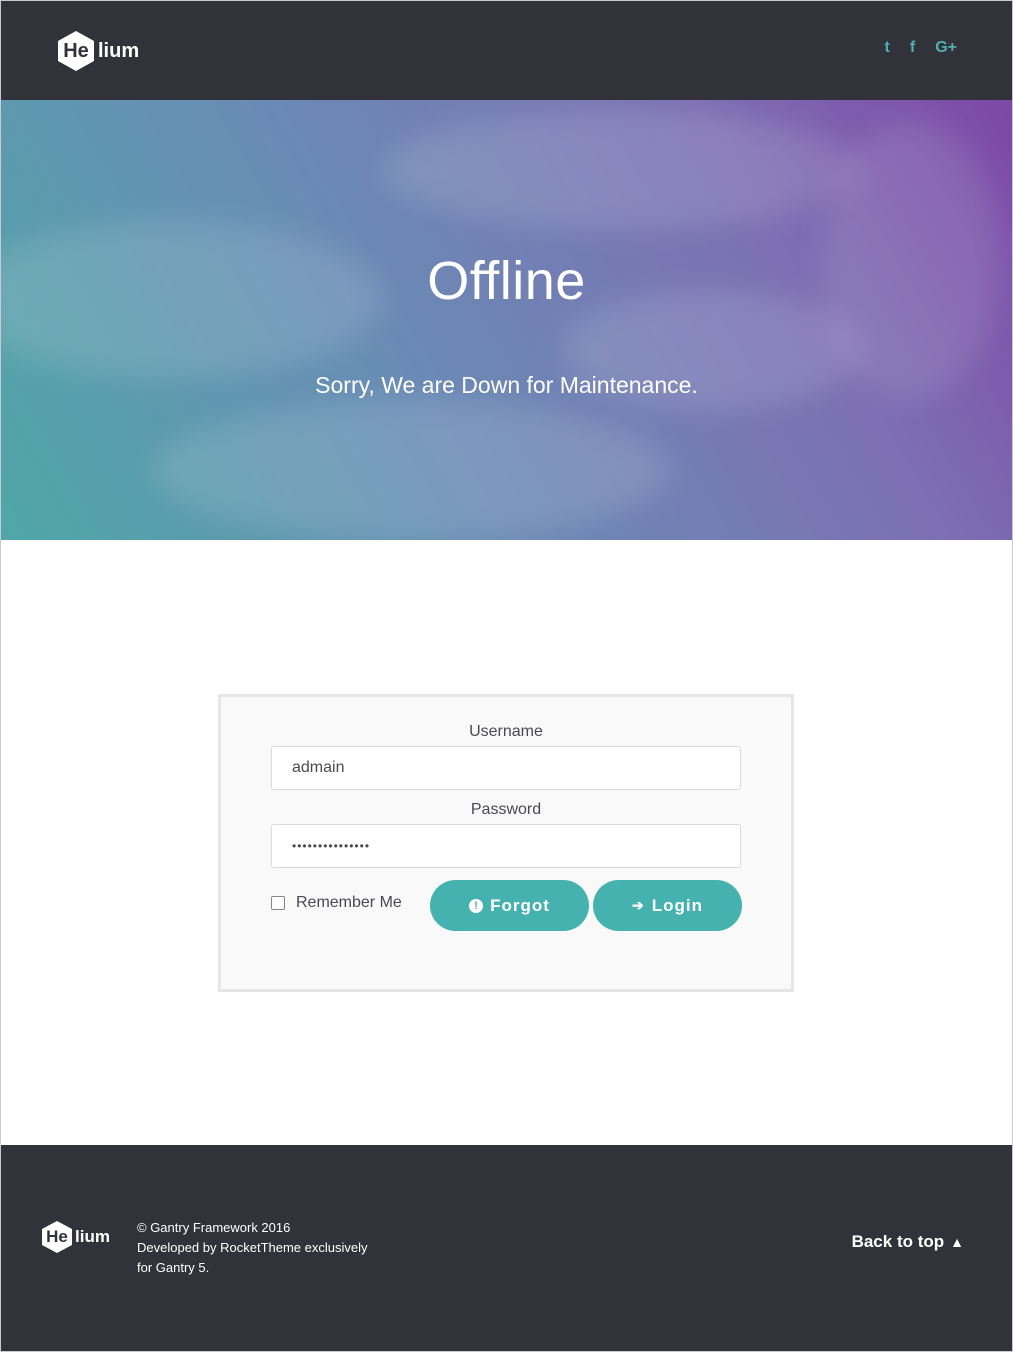 The image size is (1013, 1352). Describe the element at coordinates (506, 731) in the screenshot. I see `username-label: Username` at that location.